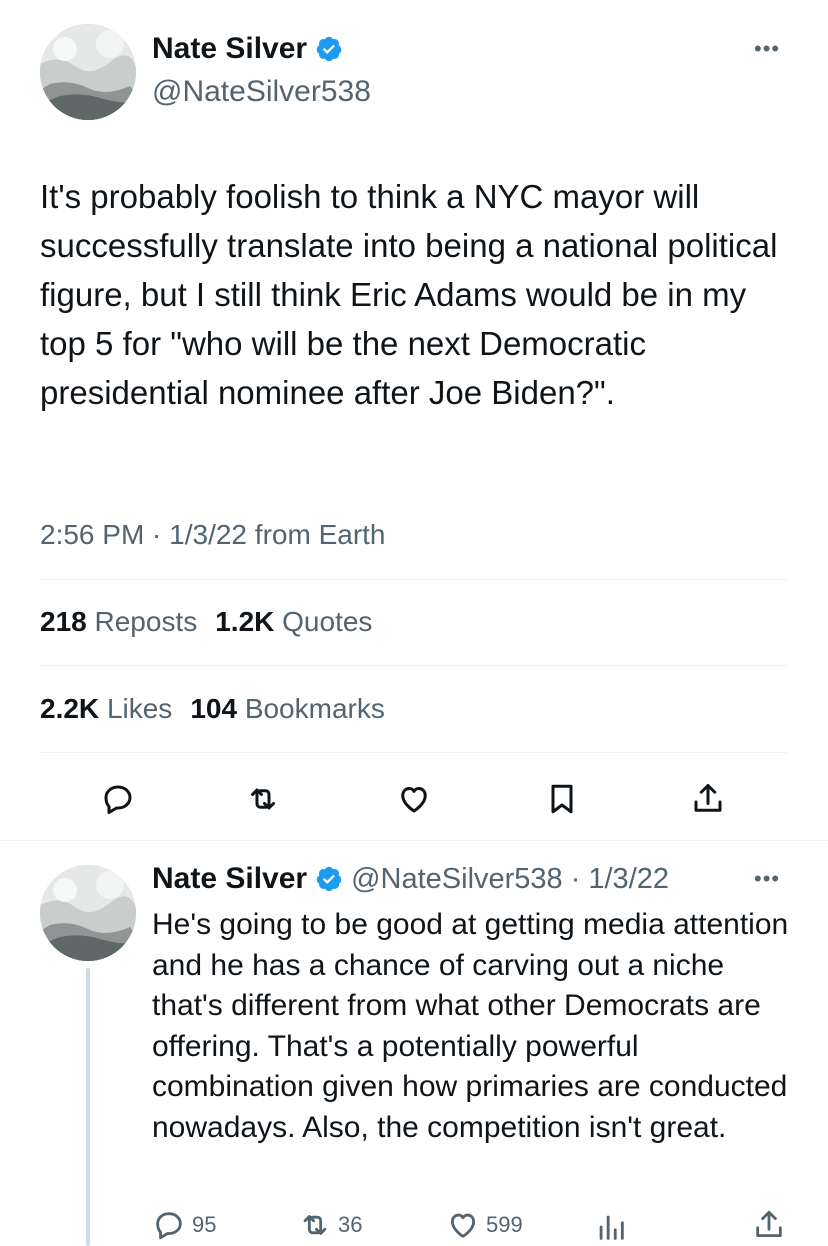 Image resolution: width=828 pixels, height=1246 pixels. What do you see at coordinates (287, 709) in the screenshot?
I see `bookmarks-stat: 104 Bookmarks` at bounding box center [287, 709].